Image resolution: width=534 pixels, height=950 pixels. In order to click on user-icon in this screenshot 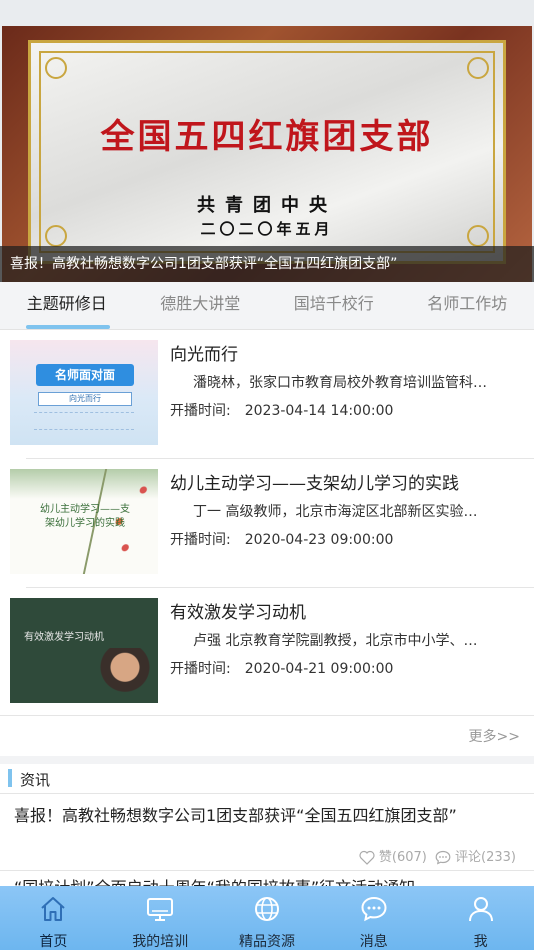, I will do `click(480, 909)`.